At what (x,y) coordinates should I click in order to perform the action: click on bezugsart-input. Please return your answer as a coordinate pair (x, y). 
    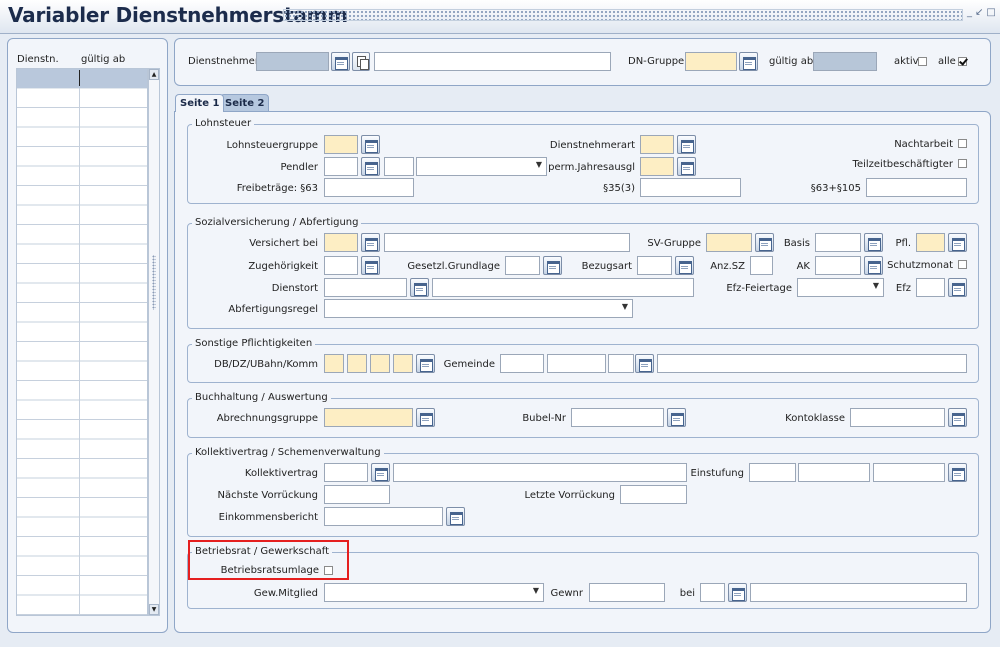
    Looking at the image, I should click on (654, 265).